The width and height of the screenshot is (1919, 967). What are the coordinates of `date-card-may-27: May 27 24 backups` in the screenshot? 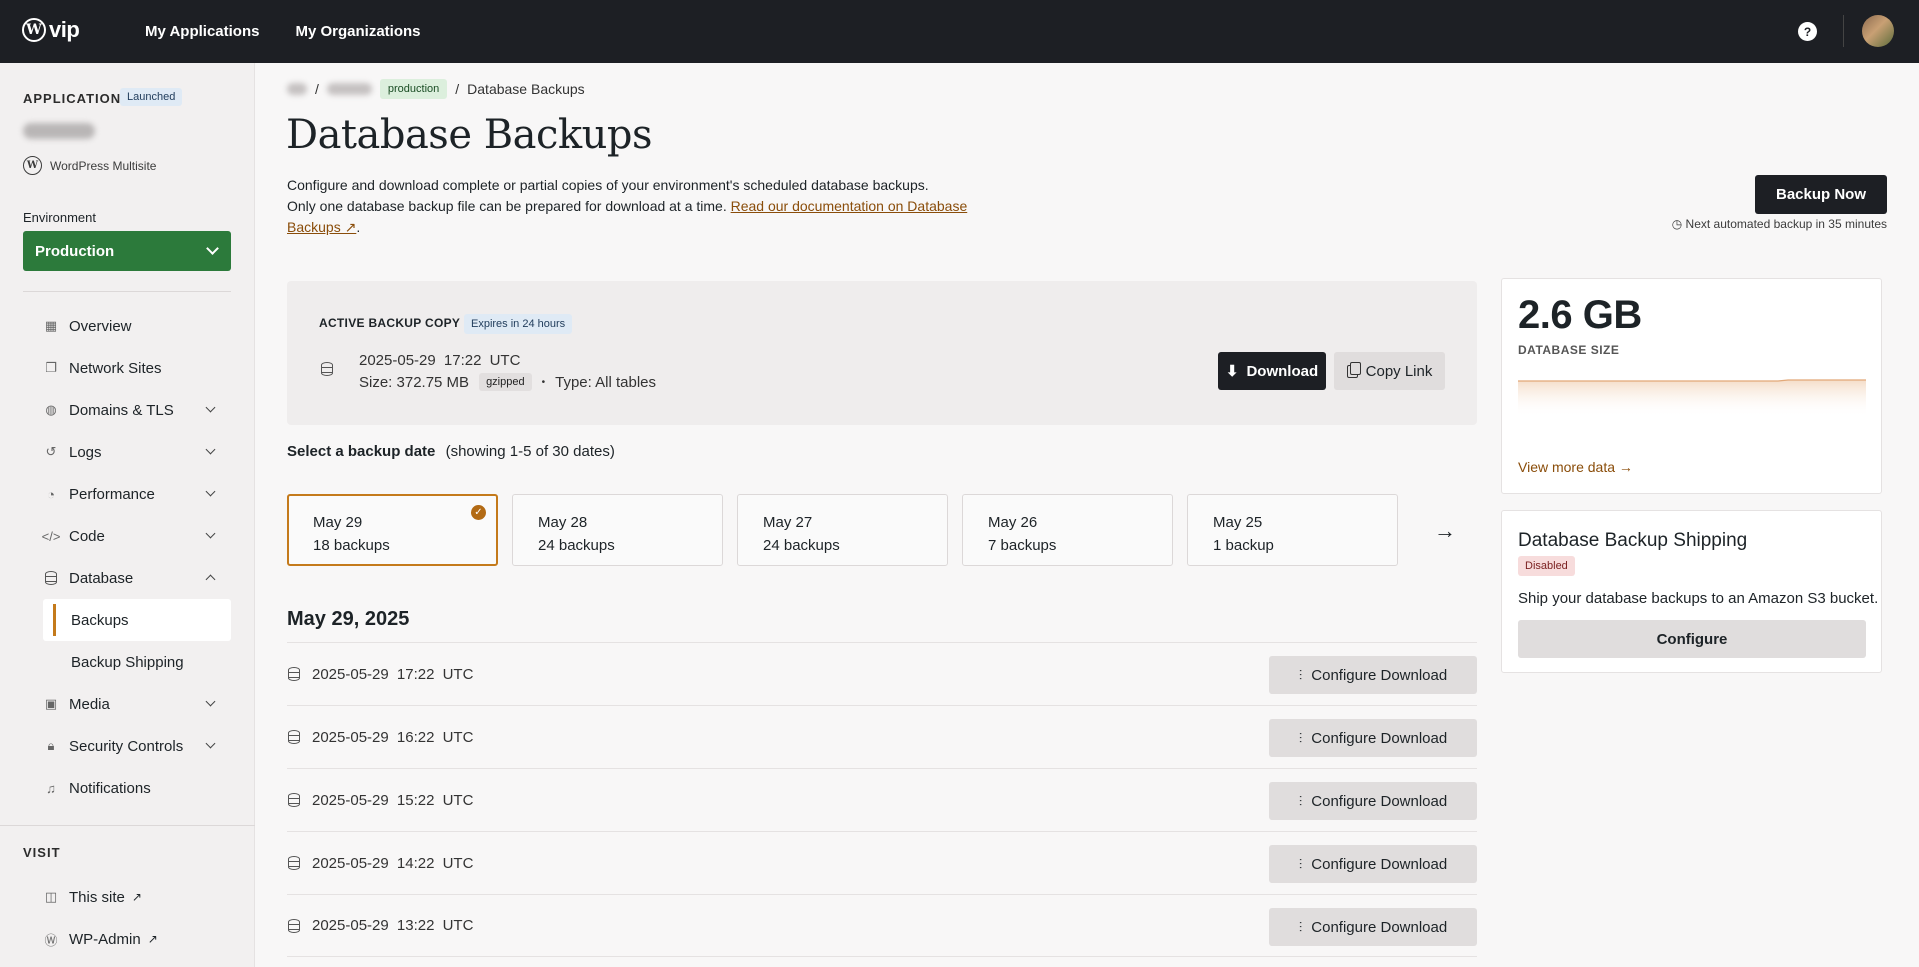 It's located at (842, 530).